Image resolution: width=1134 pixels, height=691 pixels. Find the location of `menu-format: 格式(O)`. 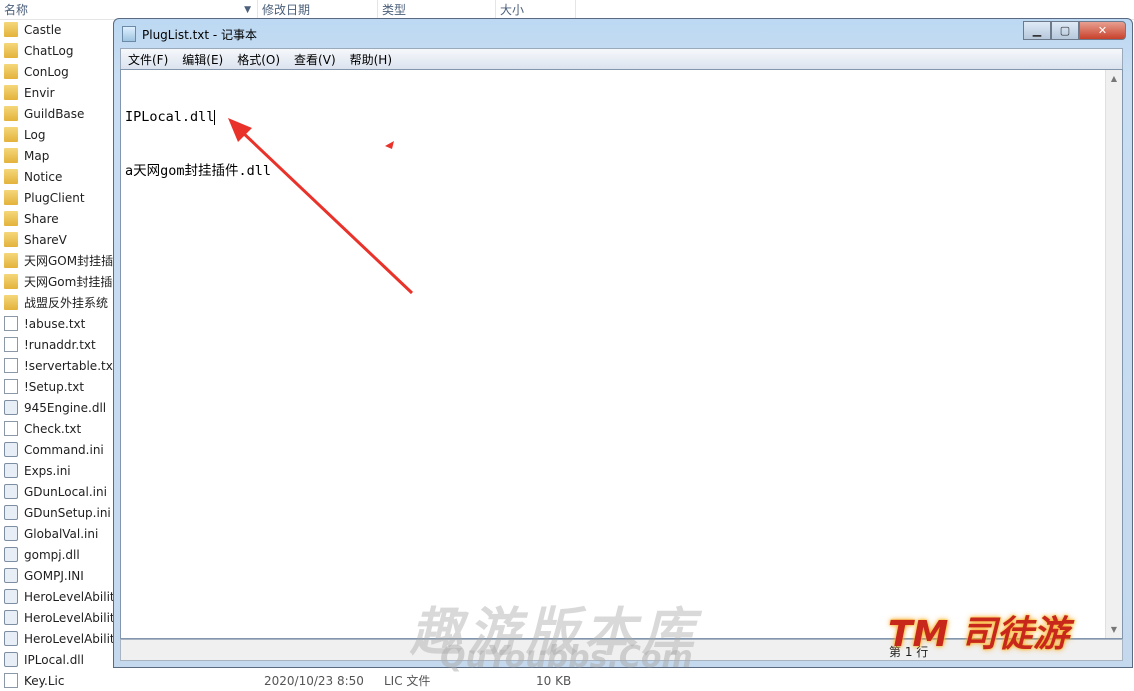

menu-format: 格式(O) is located at coordinates (258, 59).